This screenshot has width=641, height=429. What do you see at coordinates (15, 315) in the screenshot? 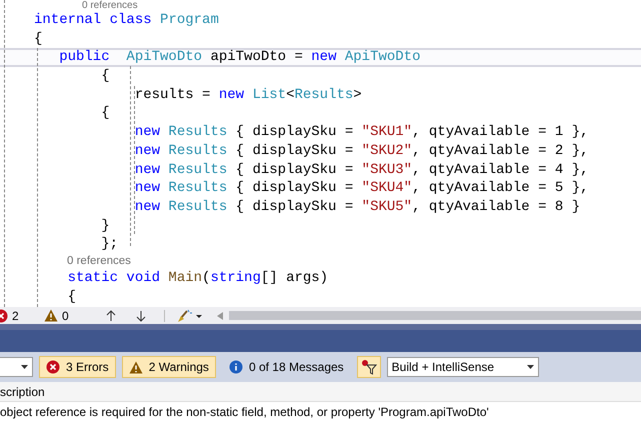
I see `error-count: 2` at bounding box center [15, 315].